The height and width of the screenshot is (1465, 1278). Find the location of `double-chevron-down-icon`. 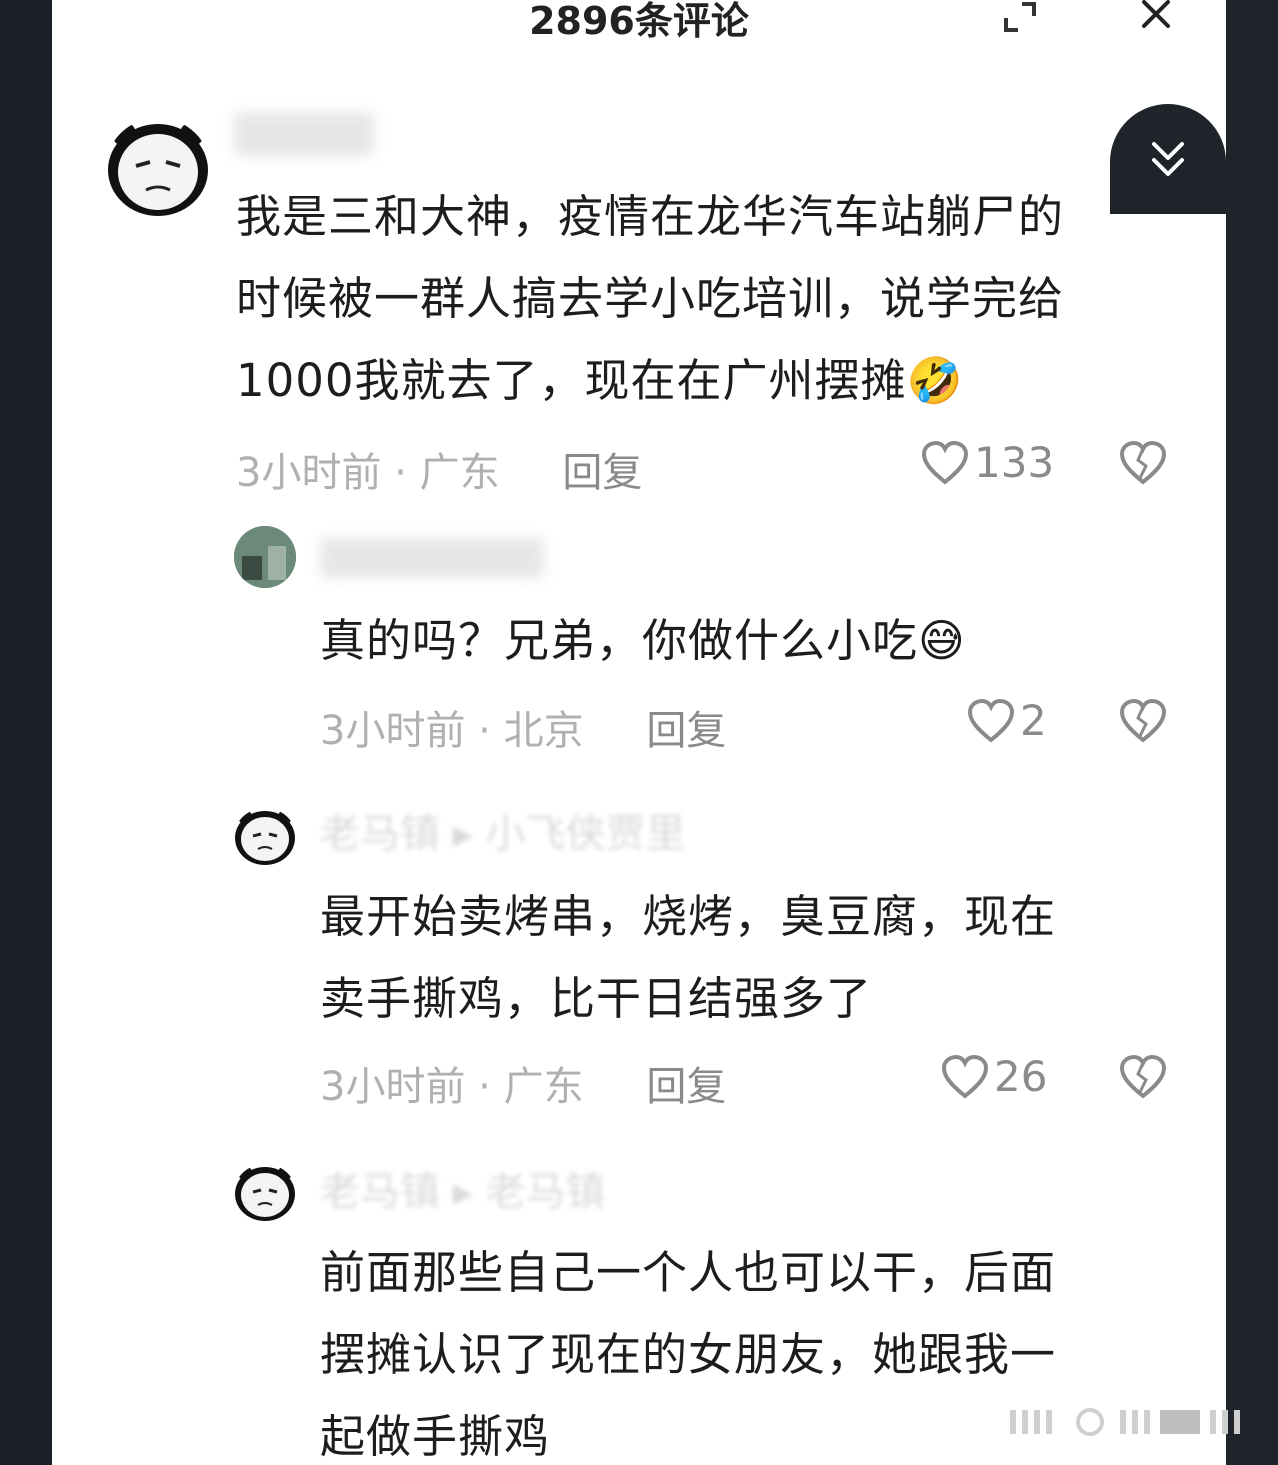

double-chevron-down-icon is located at coordinates (1168, 159).